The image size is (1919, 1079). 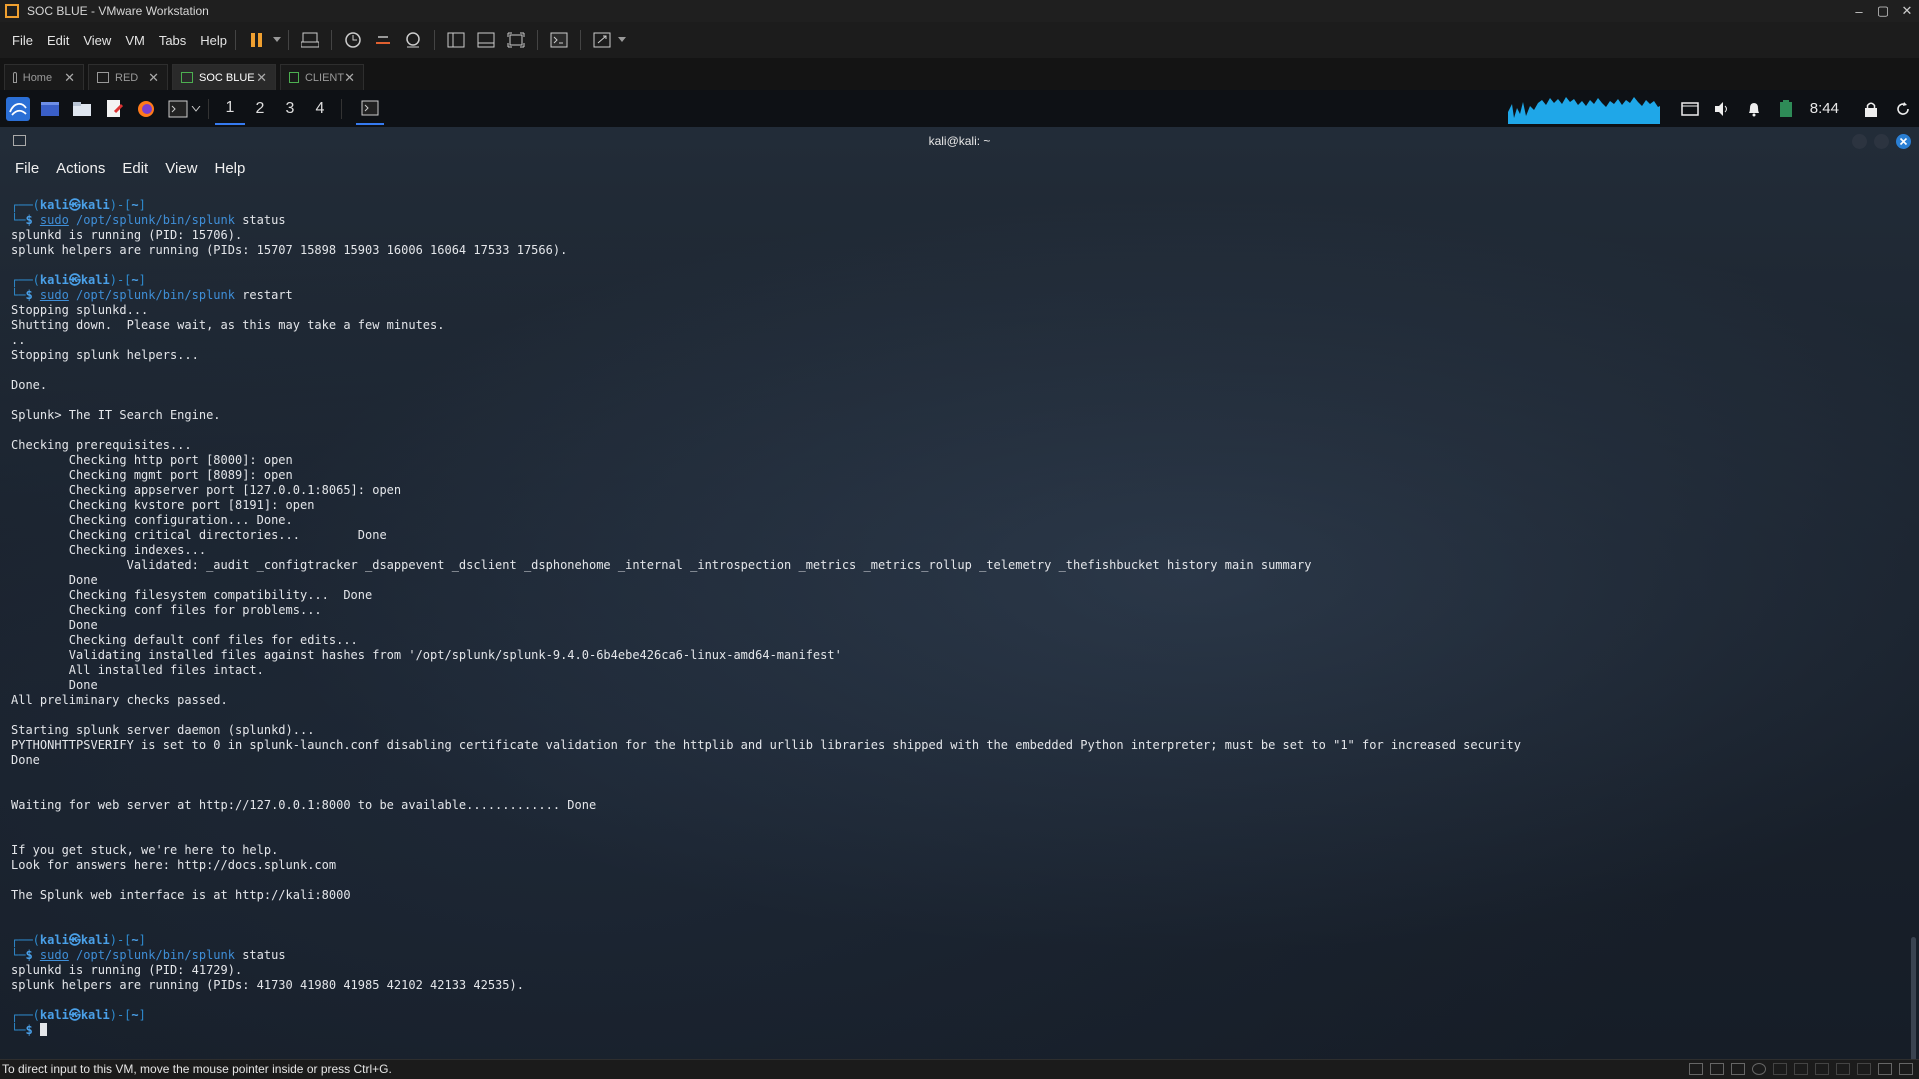 I want to click on prompt-block-4: ┌──(kali㉿kali)-[~] └─$, so click(x=78, y=1022).